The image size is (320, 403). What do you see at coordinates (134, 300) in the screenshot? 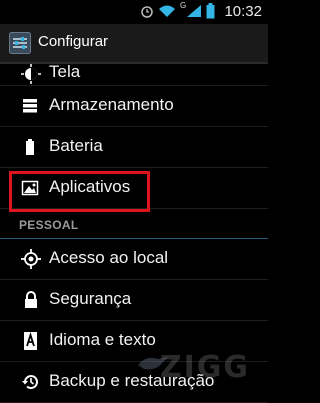
I see `settings-item-seguranca: Segurança` at bounding box center [134, 300].